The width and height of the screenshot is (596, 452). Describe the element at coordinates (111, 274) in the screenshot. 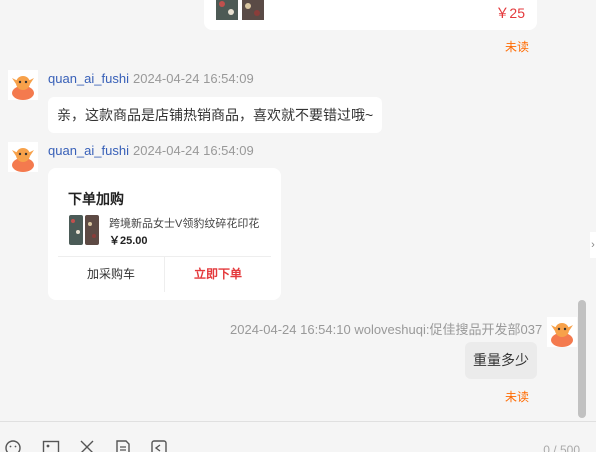

I see `add-to-cart-button: 加采购车` at that location.